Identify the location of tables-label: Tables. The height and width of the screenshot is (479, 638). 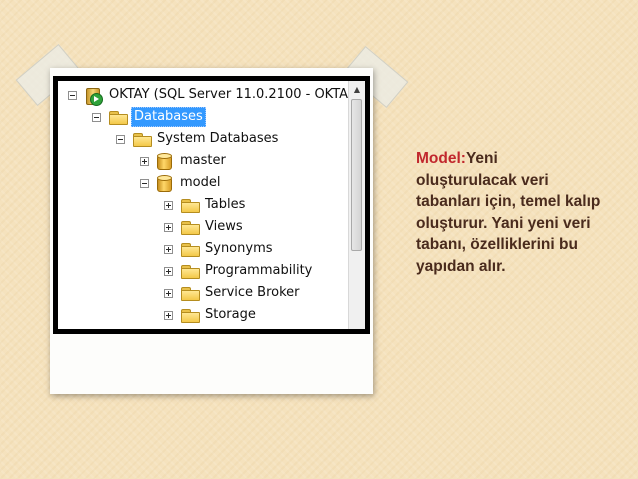
(225, 204).